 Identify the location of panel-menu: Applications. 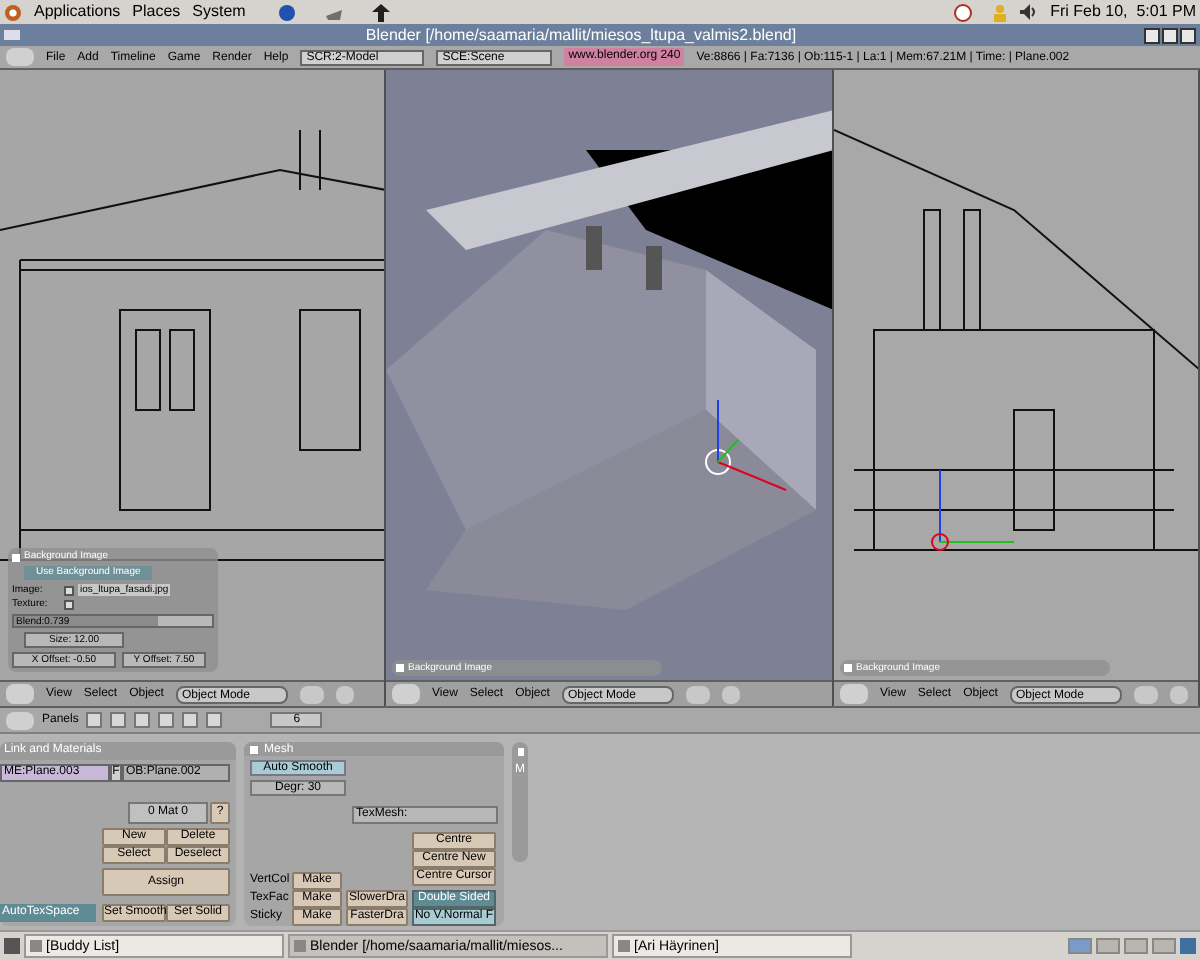
(77, 12).